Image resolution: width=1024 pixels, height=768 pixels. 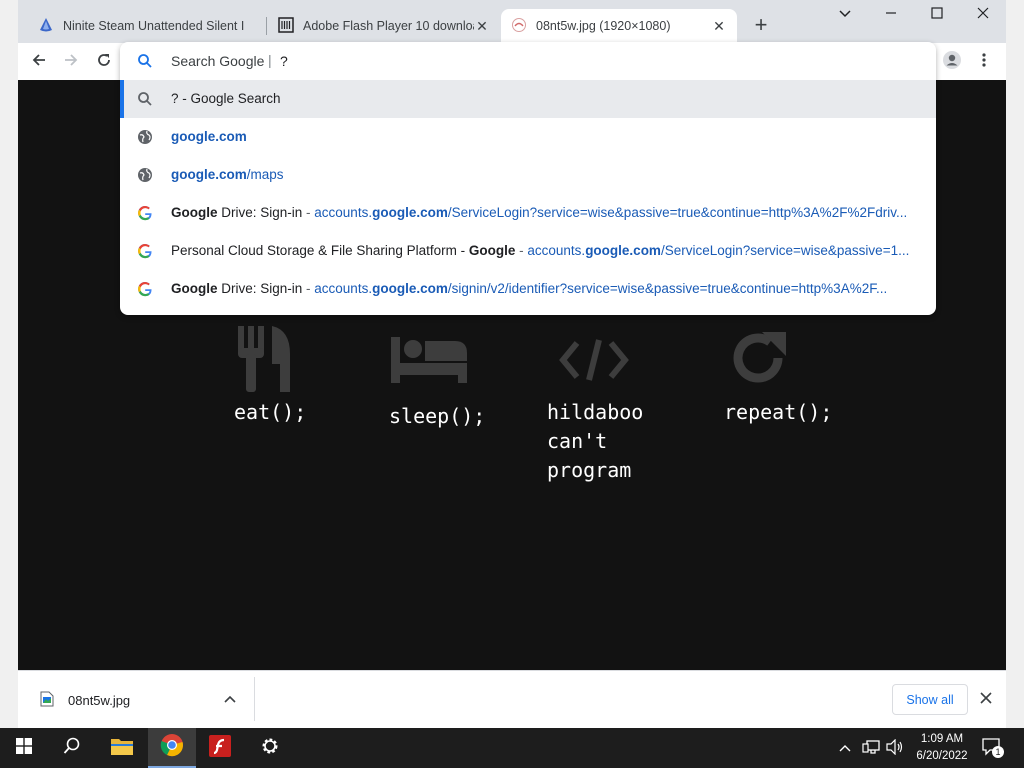 What do you see at coordinates (871, 749) in the screenshot?
I see `network-button` at bounding box center [871, 749].